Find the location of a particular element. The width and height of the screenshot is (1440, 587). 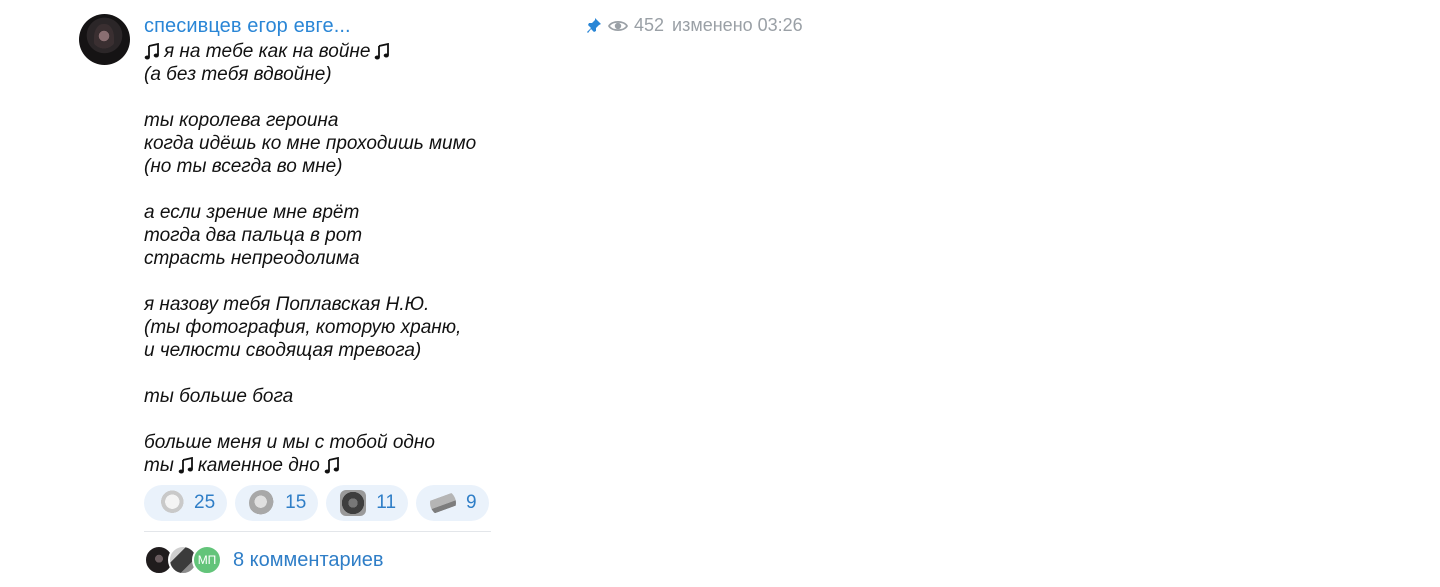

comments-link: МП 8 комментариев is located at coordinates (264, 560).